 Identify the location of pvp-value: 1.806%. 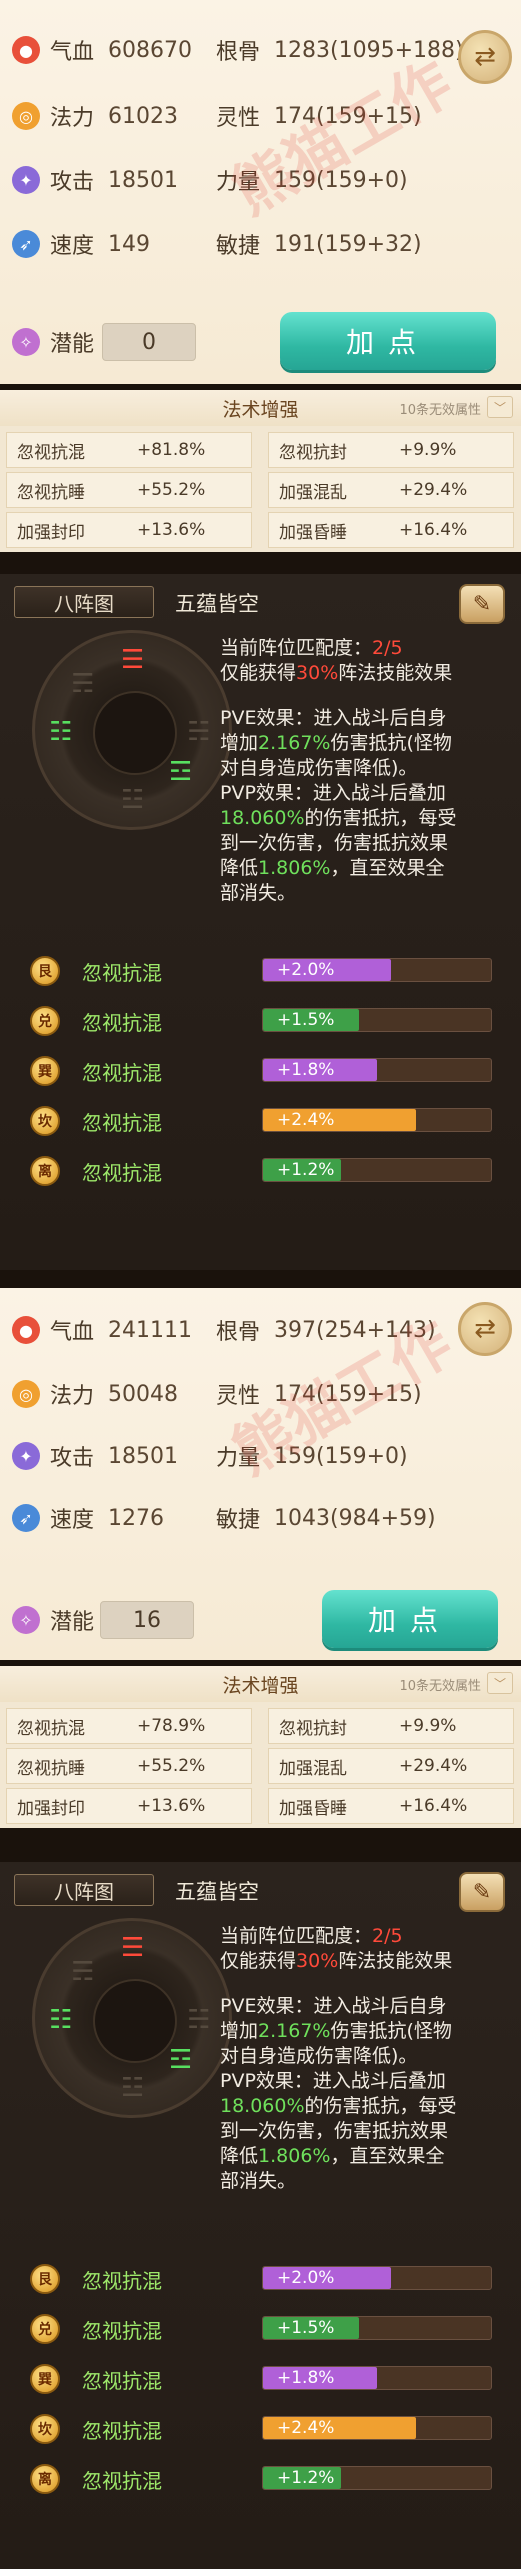
(294, 868).